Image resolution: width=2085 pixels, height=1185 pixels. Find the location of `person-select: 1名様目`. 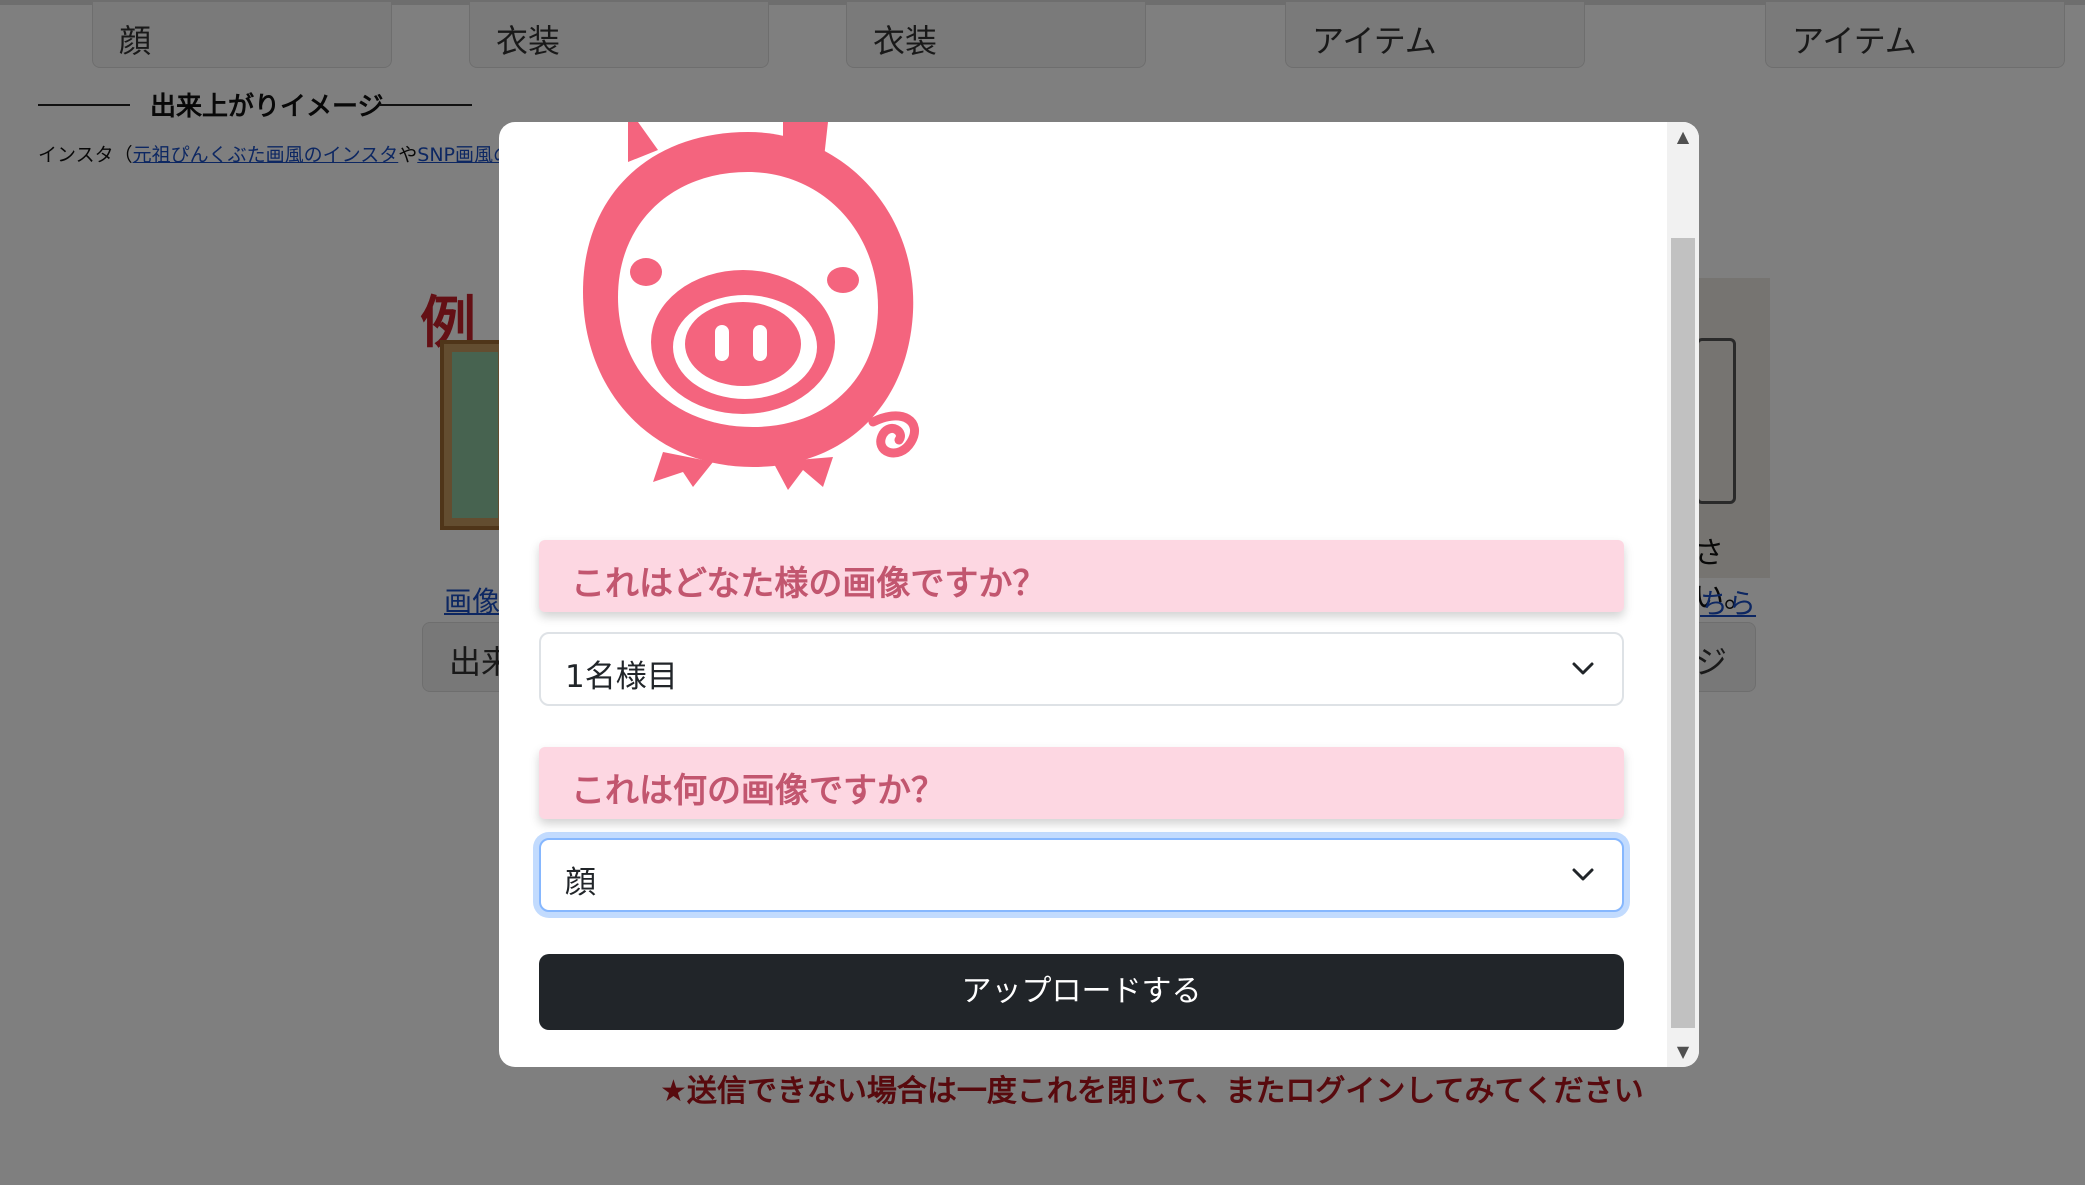

person-select: 1名様目 is located at coordinates (1081, 669).